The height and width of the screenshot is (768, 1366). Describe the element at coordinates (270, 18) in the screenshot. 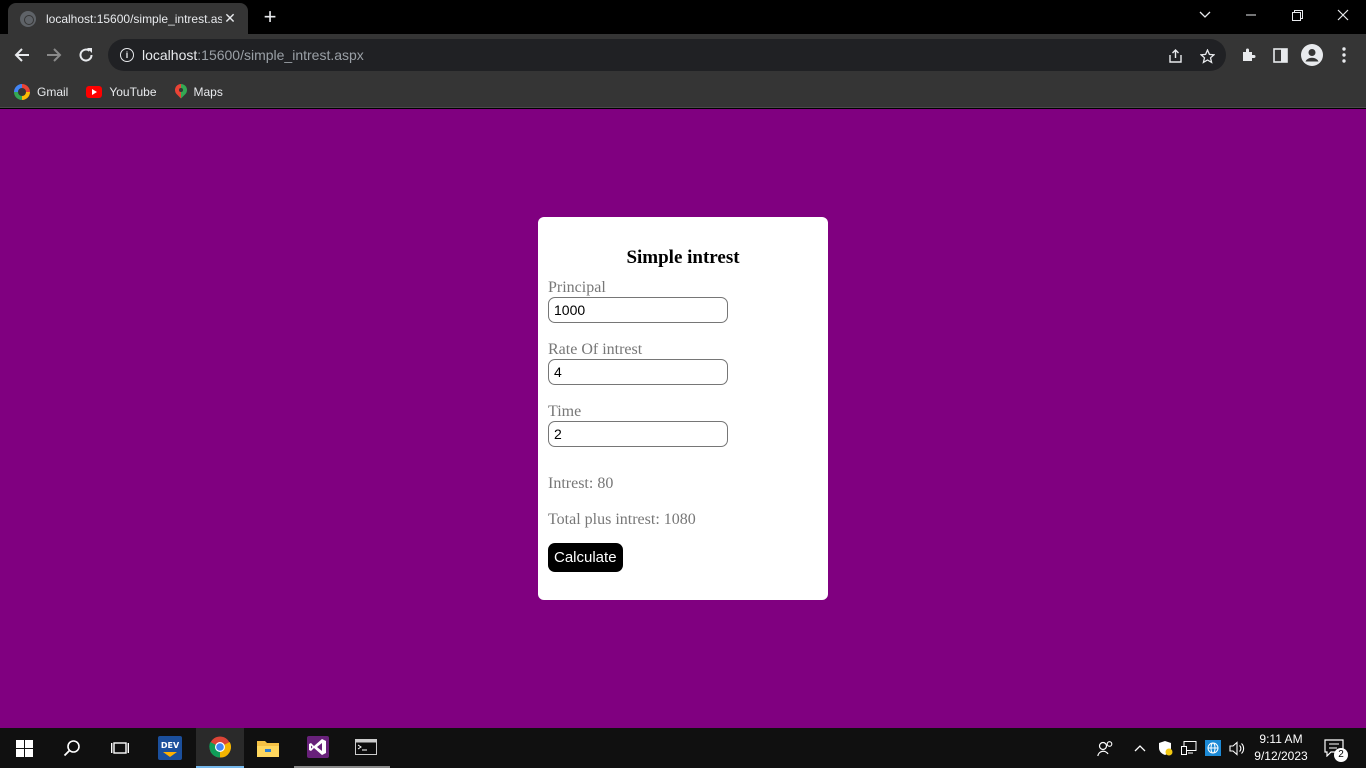

I see `new-tab-button: +` at that location.